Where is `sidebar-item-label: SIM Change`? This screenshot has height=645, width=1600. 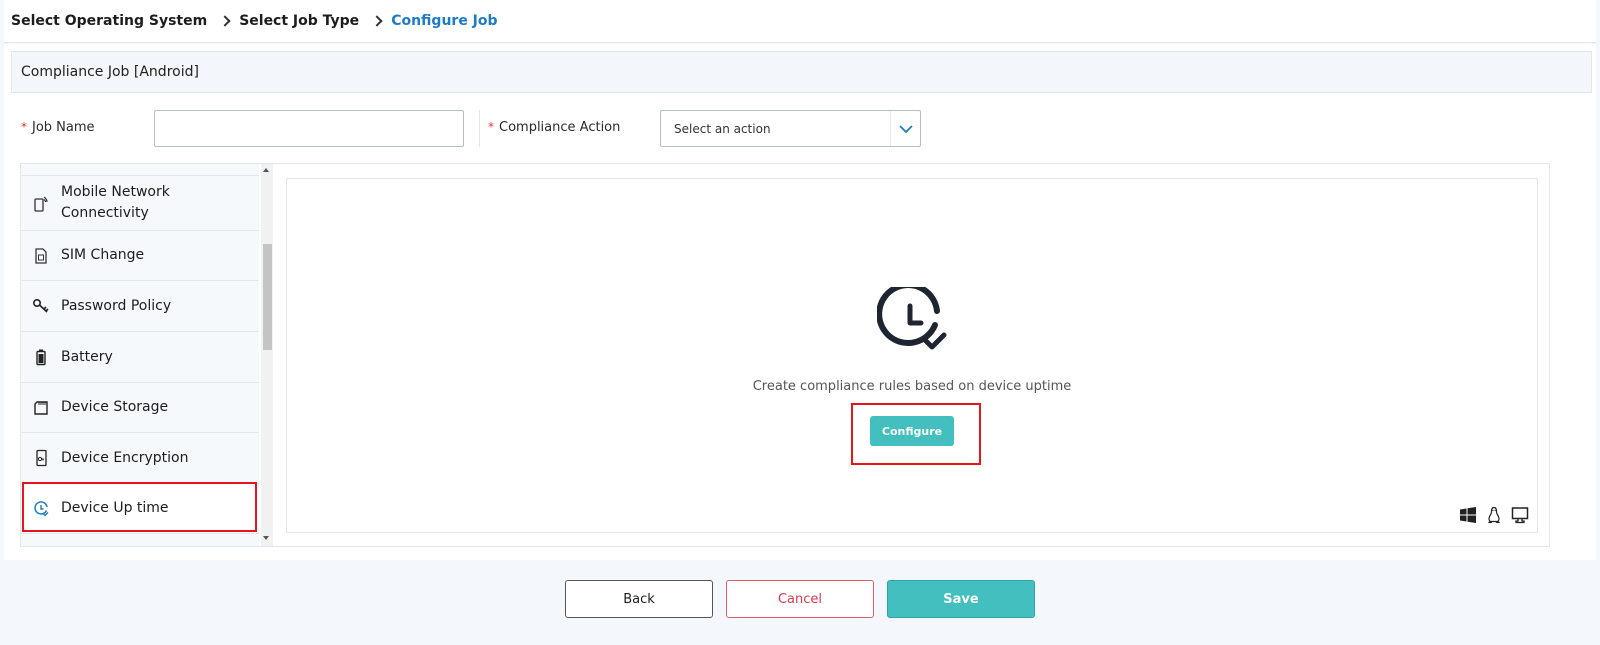
sidebar-item-label: SIM Change is located at coordinates (103, 255).